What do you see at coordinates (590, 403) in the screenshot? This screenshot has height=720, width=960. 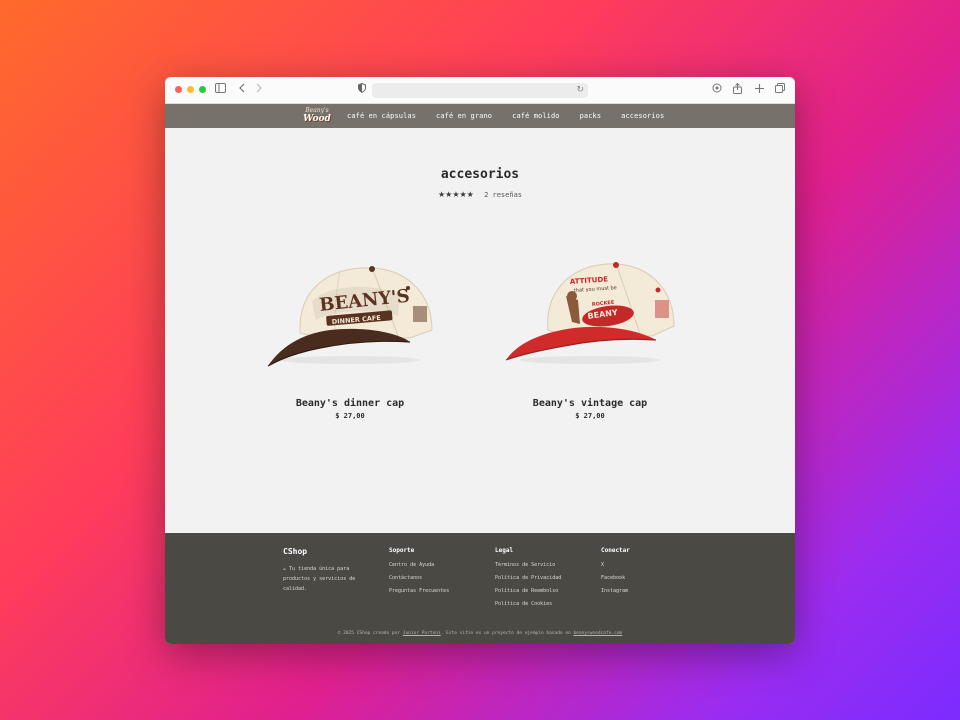 I see `product-name: Beany's vintage cap` at bounding box center [590, 403].